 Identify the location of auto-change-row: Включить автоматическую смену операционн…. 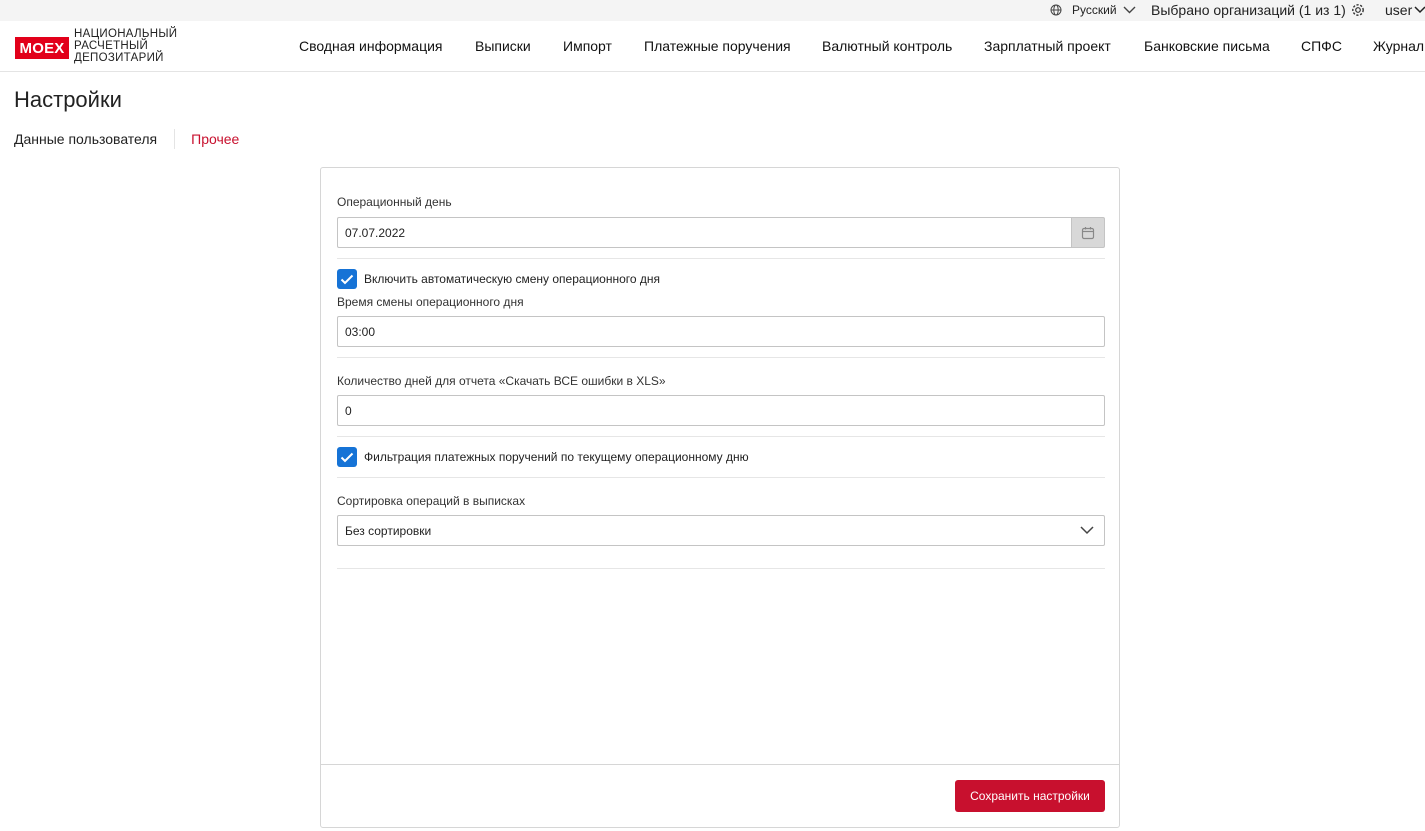
(498, 279).